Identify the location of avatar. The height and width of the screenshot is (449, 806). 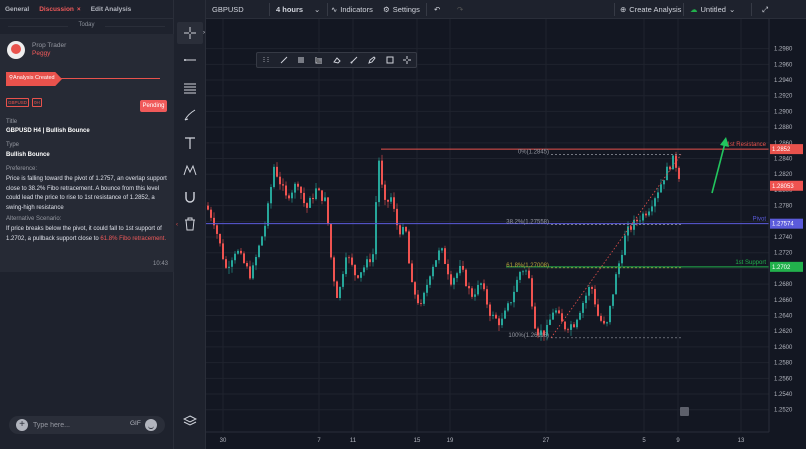
(16, 50).